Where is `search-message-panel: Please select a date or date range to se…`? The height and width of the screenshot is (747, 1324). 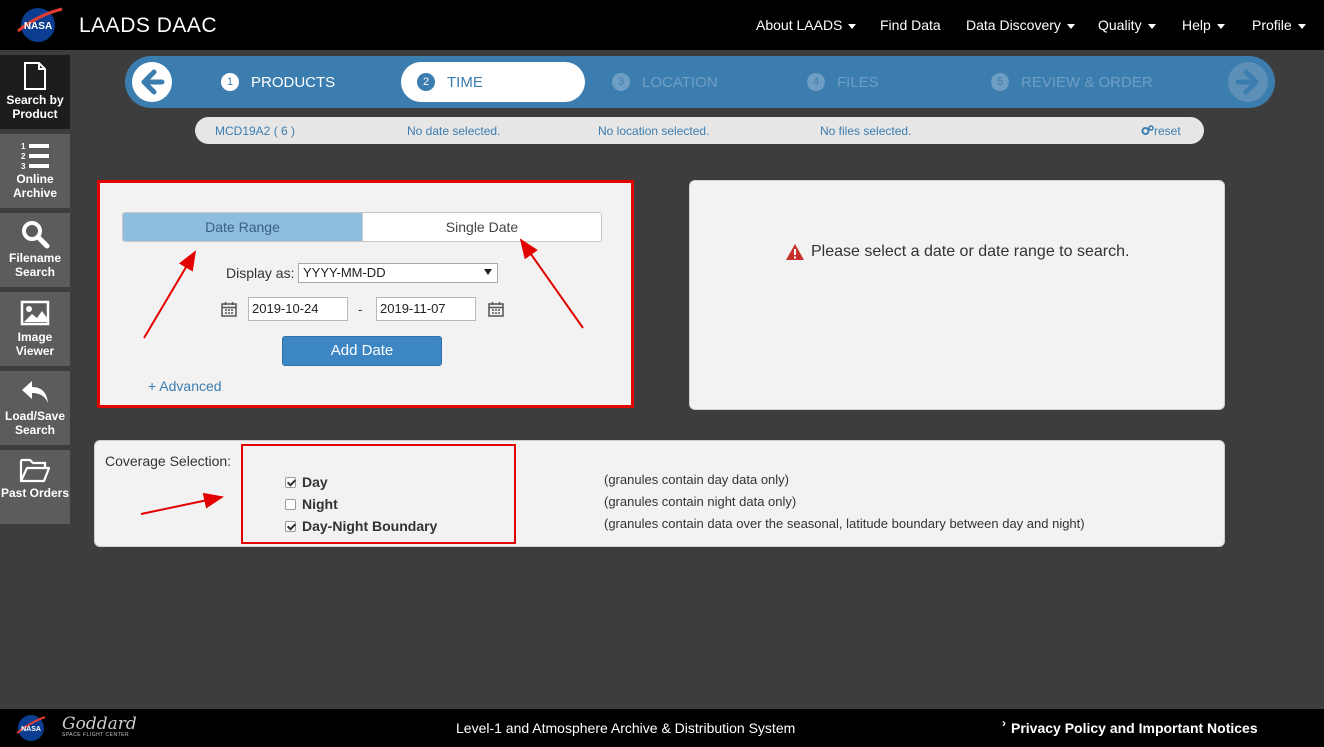 search-message-panel: Please select a date or date range to se… is located at coordinates (957, 295).